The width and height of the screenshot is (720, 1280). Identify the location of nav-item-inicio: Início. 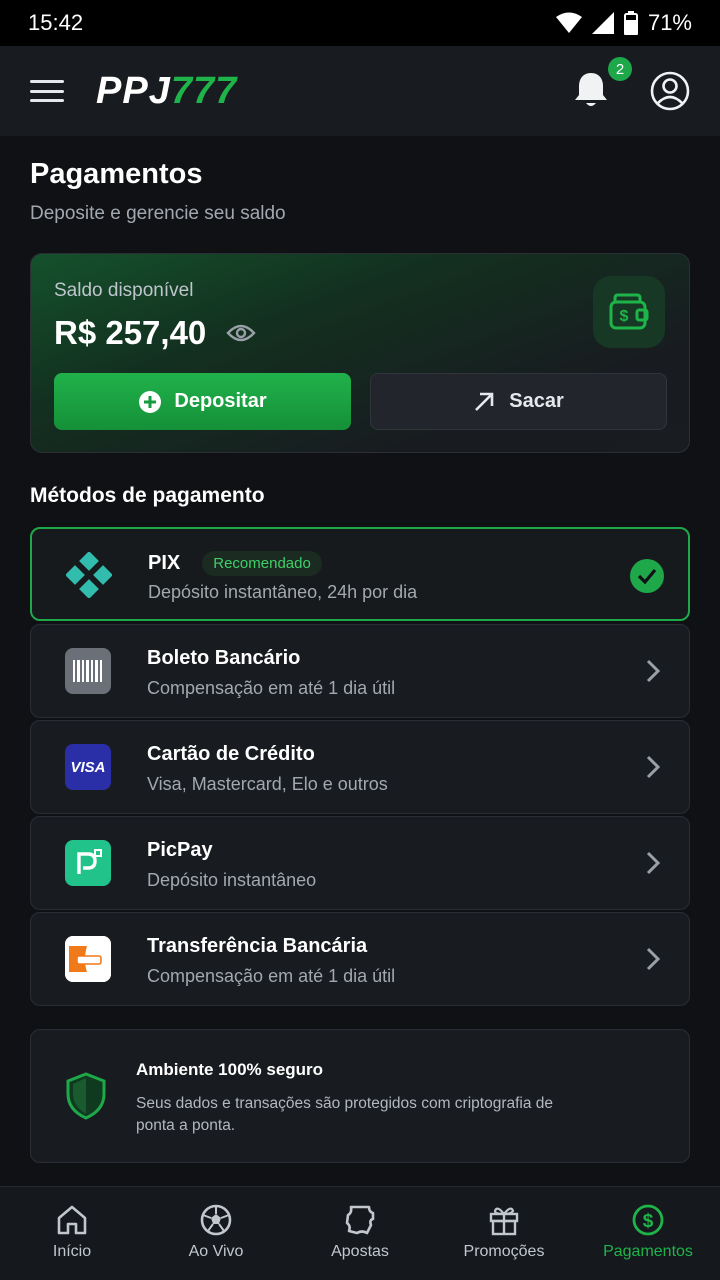
(72, 1233).